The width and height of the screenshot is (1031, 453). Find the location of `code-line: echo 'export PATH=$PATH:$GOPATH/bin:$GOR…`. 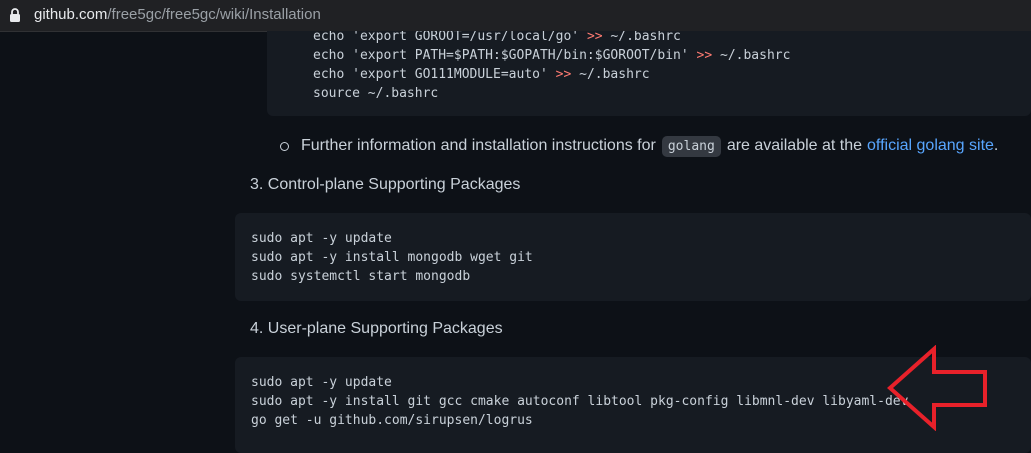

code-line: echo 'export PATH=$PATH:$GOPATH/bin:$GOR… is located at coordinates (552, 55).